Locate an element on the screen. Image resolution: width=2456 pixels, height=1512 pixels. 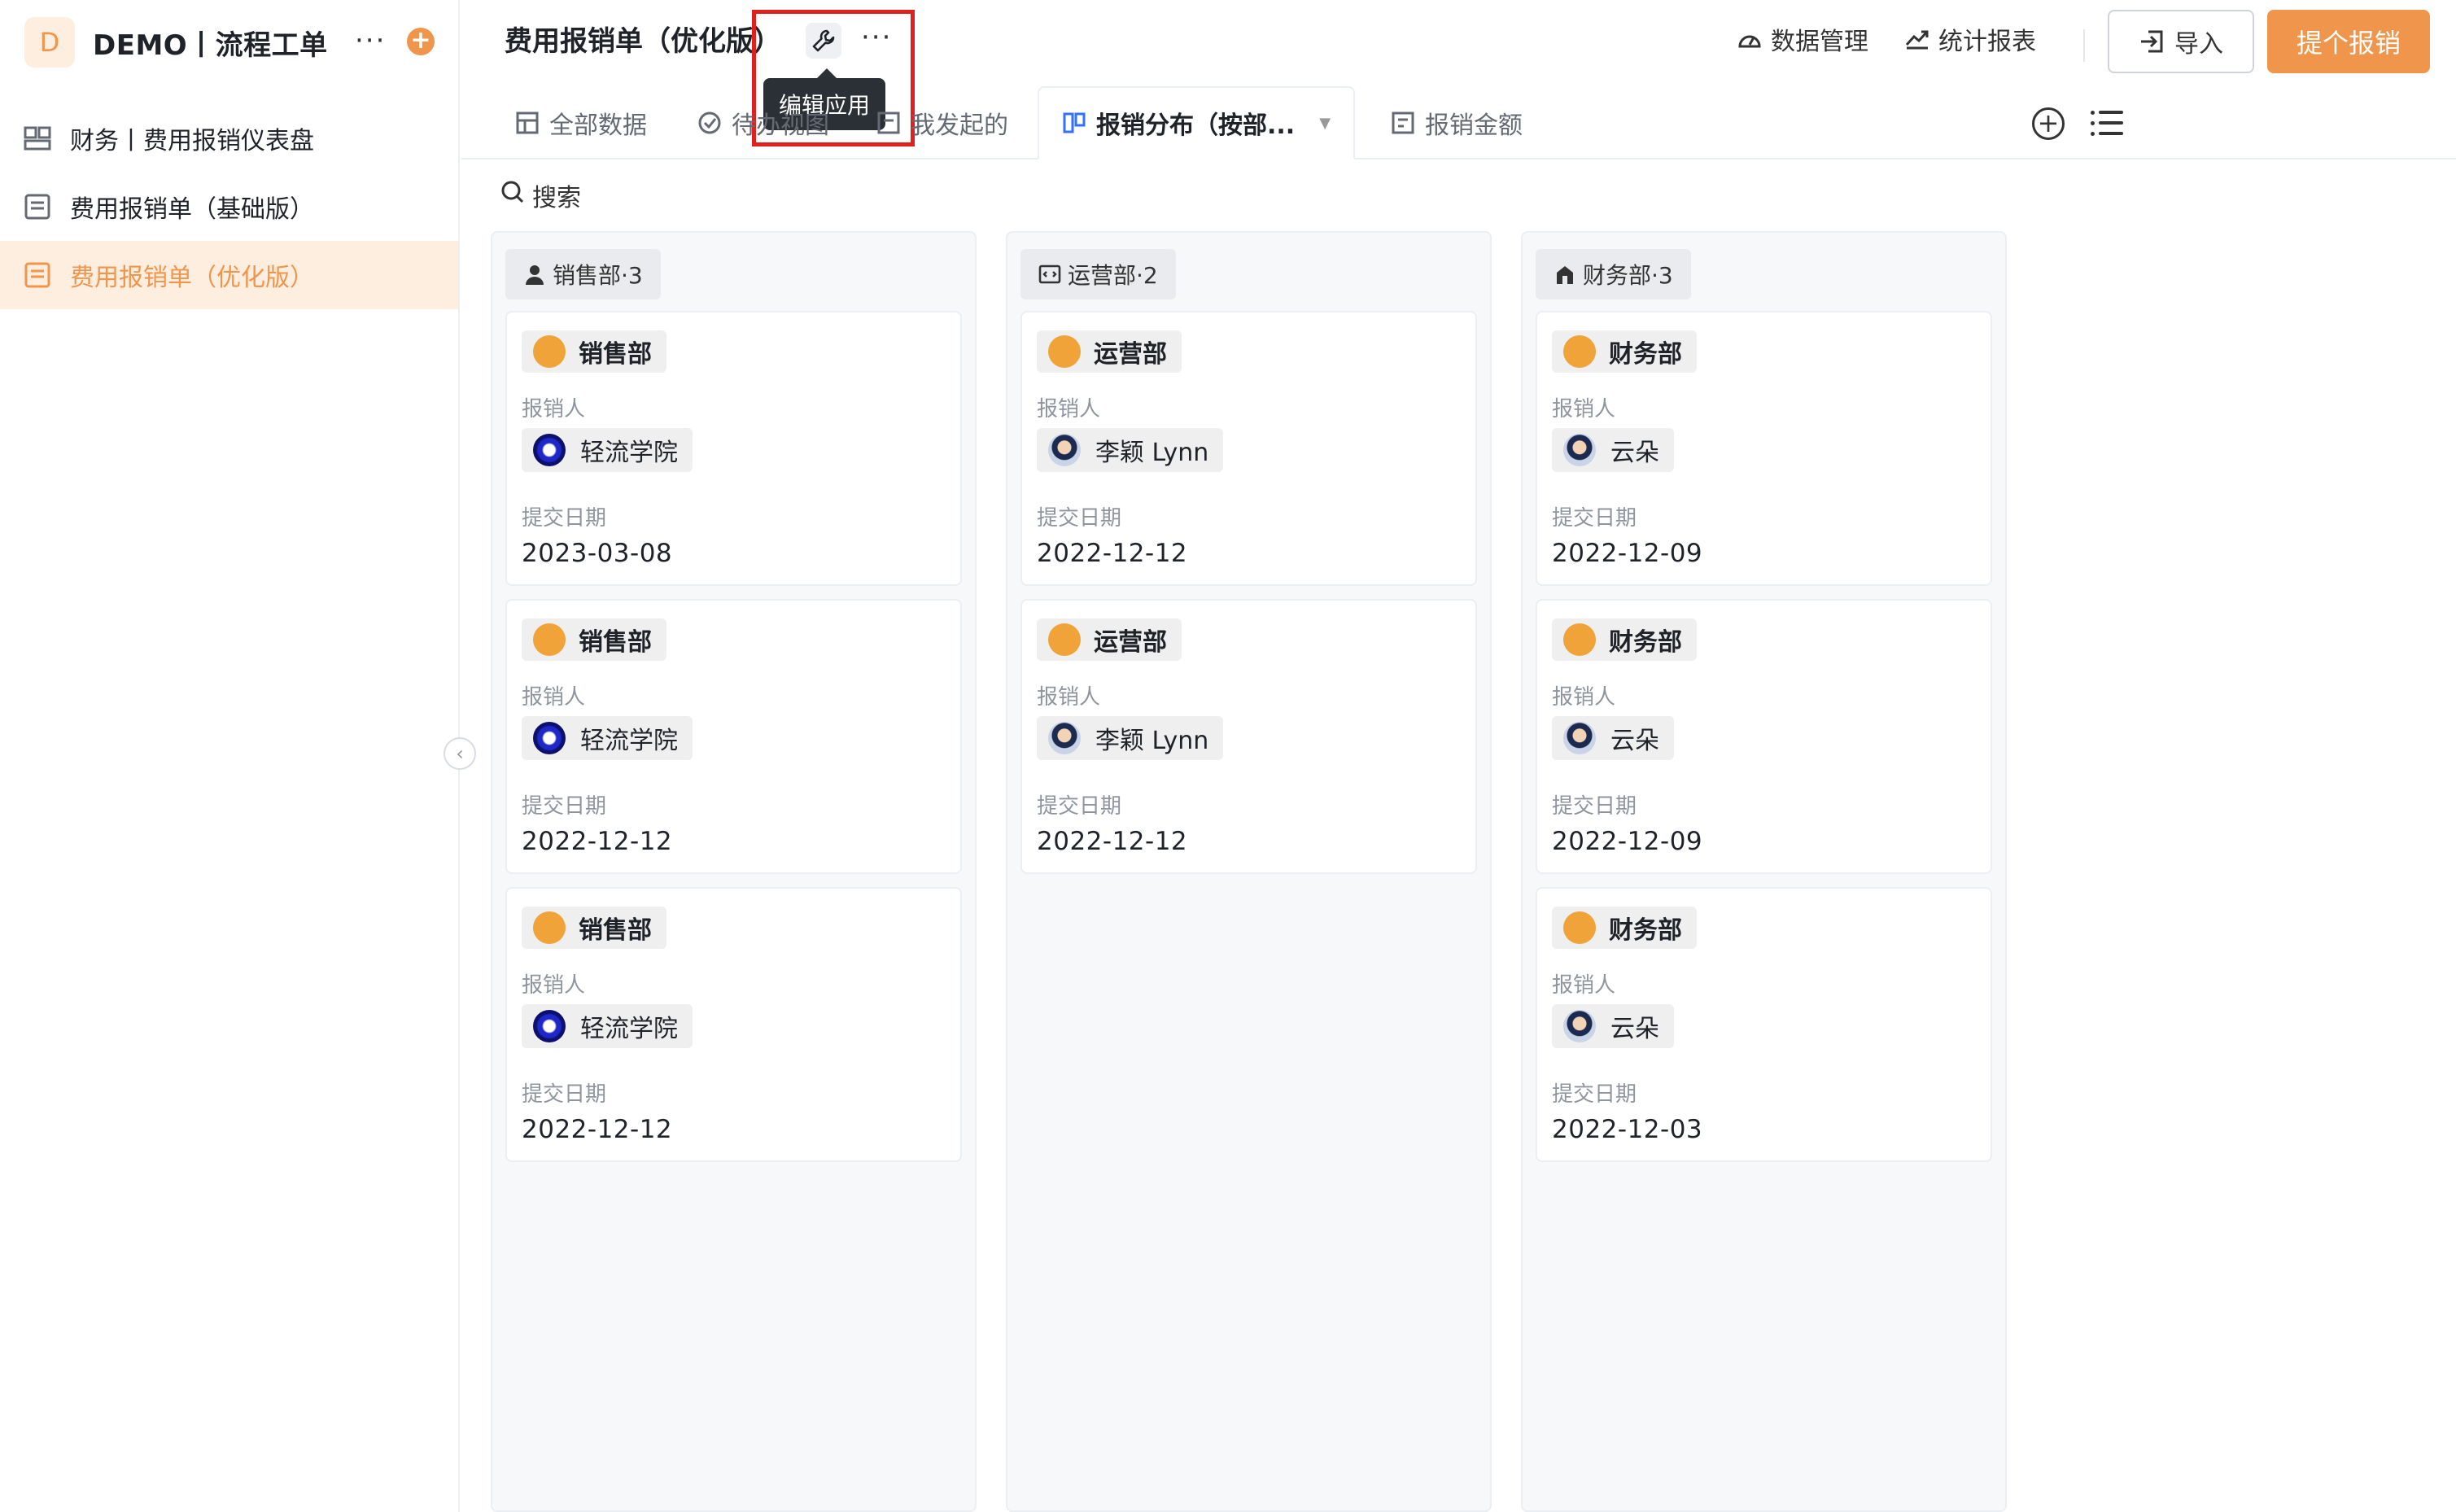
tab-label: 全部数据 is located at coordinates (598, 125).